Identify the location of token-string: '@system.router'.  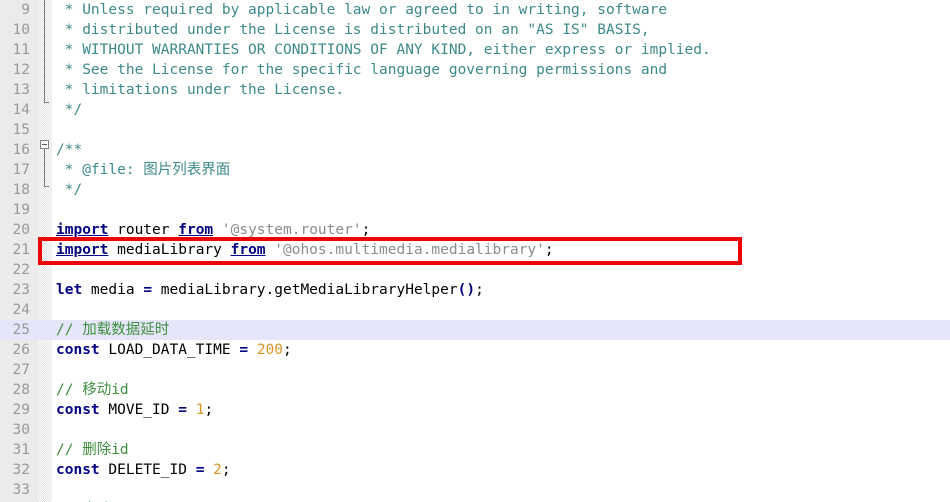
(291, 230).